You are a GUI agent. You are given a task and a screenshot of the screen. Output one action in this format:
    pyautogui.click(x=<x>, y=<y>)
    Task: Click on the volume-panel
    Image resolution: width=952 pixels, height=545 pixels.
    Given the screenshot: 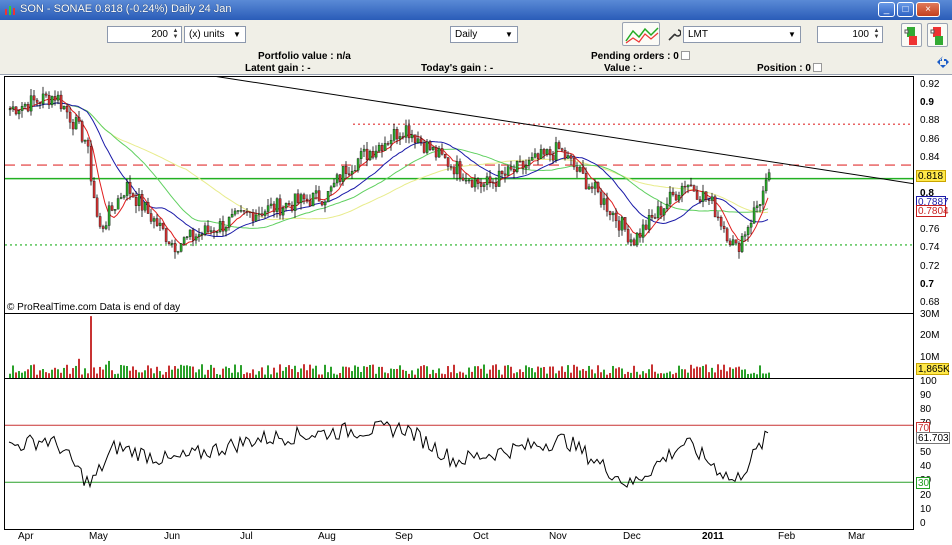 What is the action you would take?
    pyautogui.click(x=459, y=346)
    